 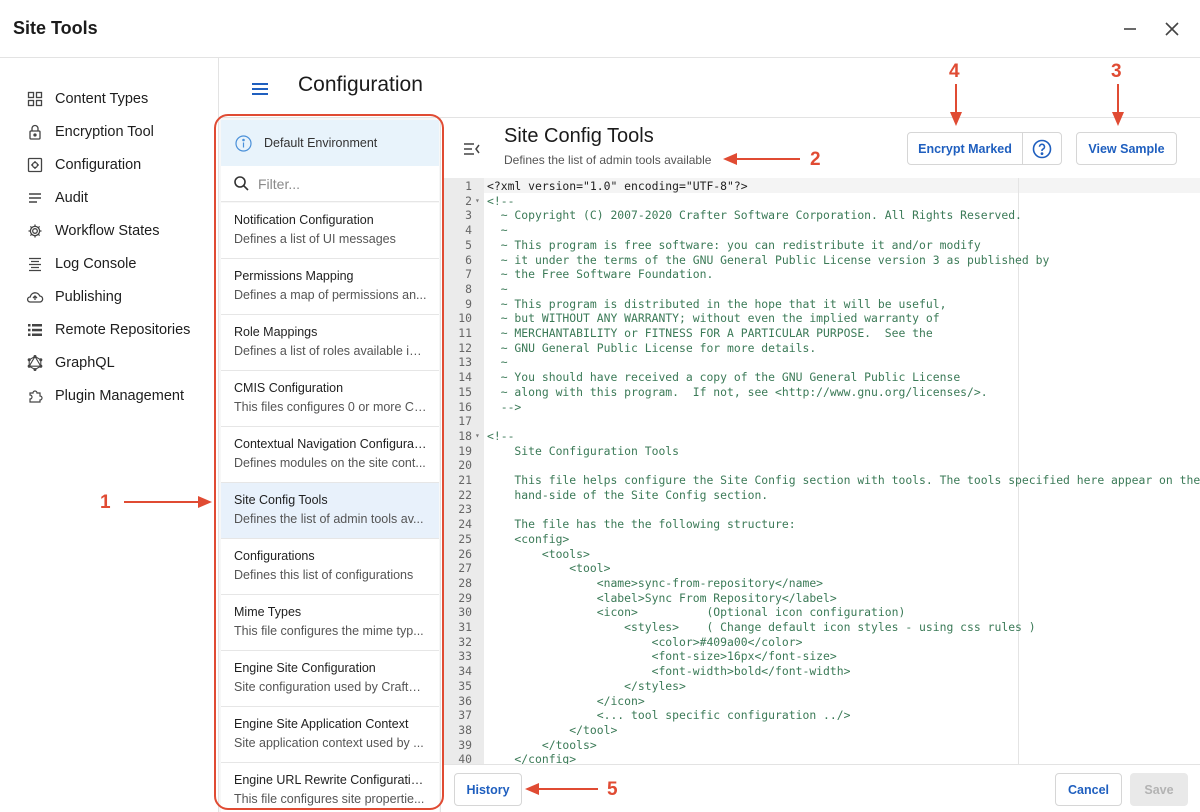 I want to click on save-button: Save, so click(x=1159, y=789).